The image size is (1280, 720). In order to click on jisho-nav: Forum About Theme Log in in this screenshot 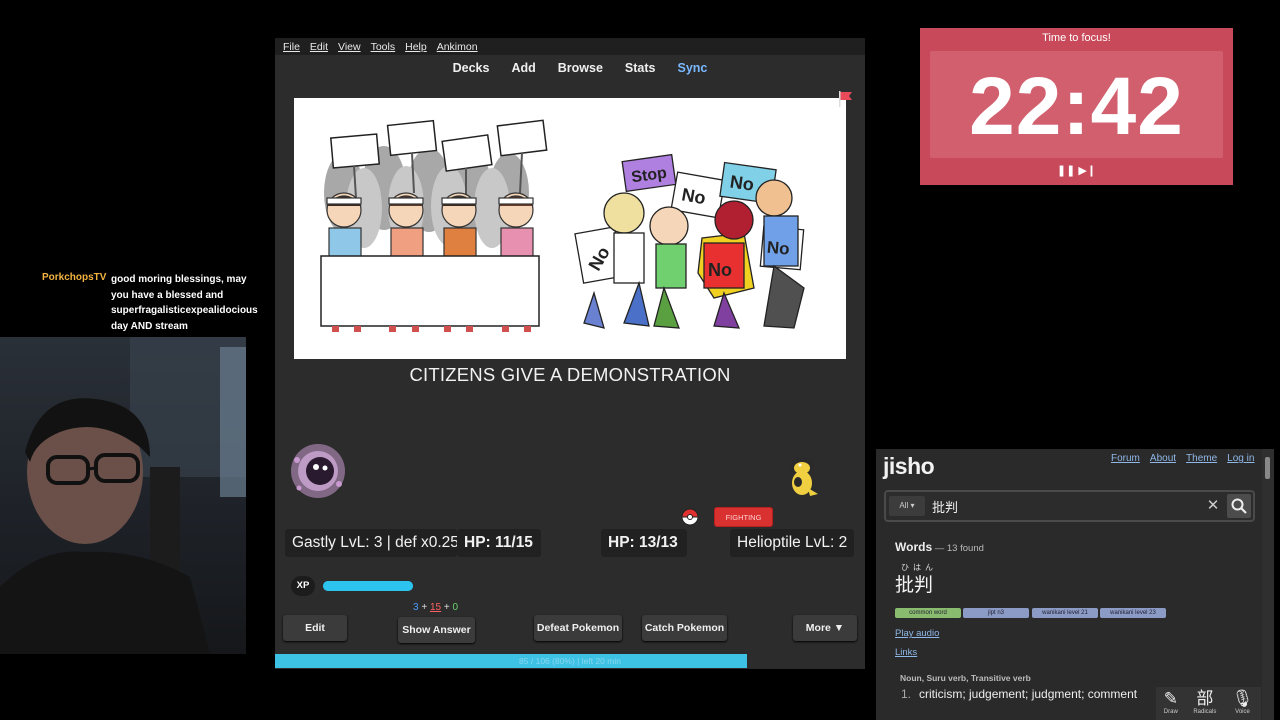, I will do `click(1182, 458)`.